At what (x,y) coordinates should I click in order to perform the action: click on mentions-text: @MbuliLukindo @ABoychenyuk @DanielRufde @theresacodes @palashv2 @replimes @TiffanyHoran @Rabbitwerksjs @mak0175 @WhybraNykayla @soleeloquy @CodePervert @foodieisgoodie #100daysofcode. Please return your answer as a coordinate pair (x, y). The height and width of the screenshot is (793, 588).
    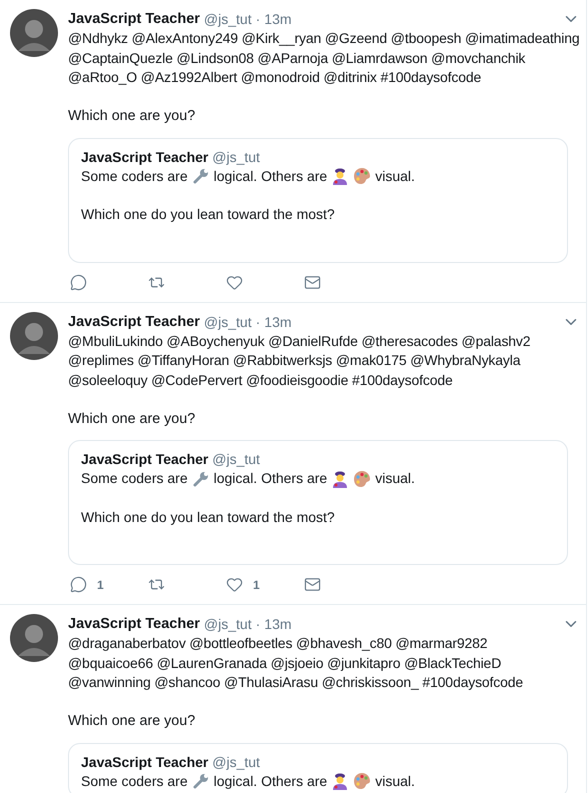
    Looking at the image, I should click on (300, 361).